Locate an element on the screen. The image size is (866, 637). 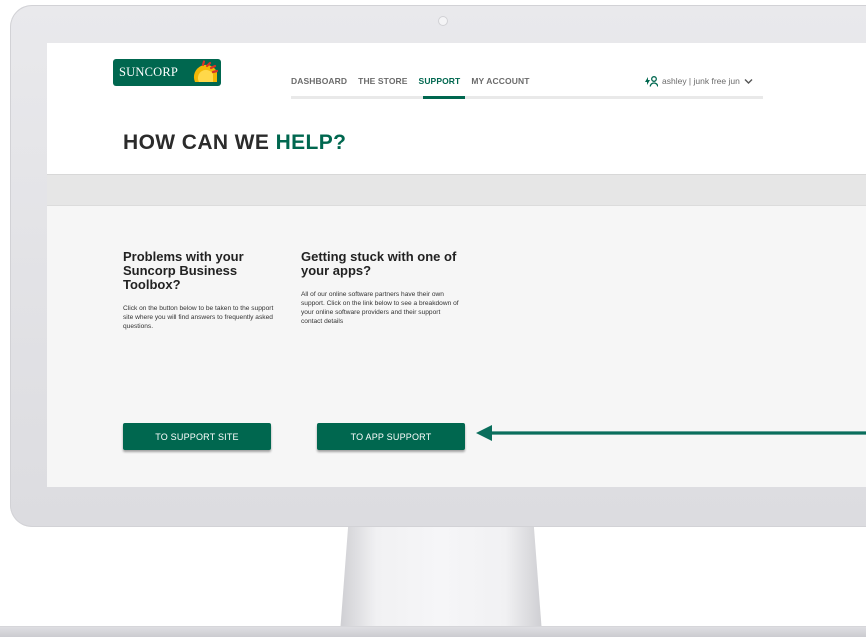
nav-support: SUPPORT is located at coordinates (440, 81).